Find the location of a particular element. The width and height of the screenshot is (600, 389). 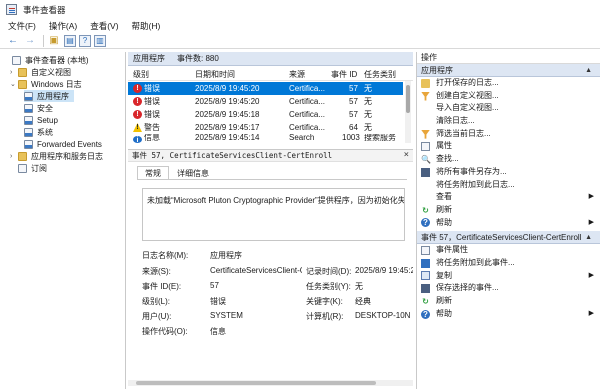

menu-action: 操作(A) is located at coordinates (63, 26).